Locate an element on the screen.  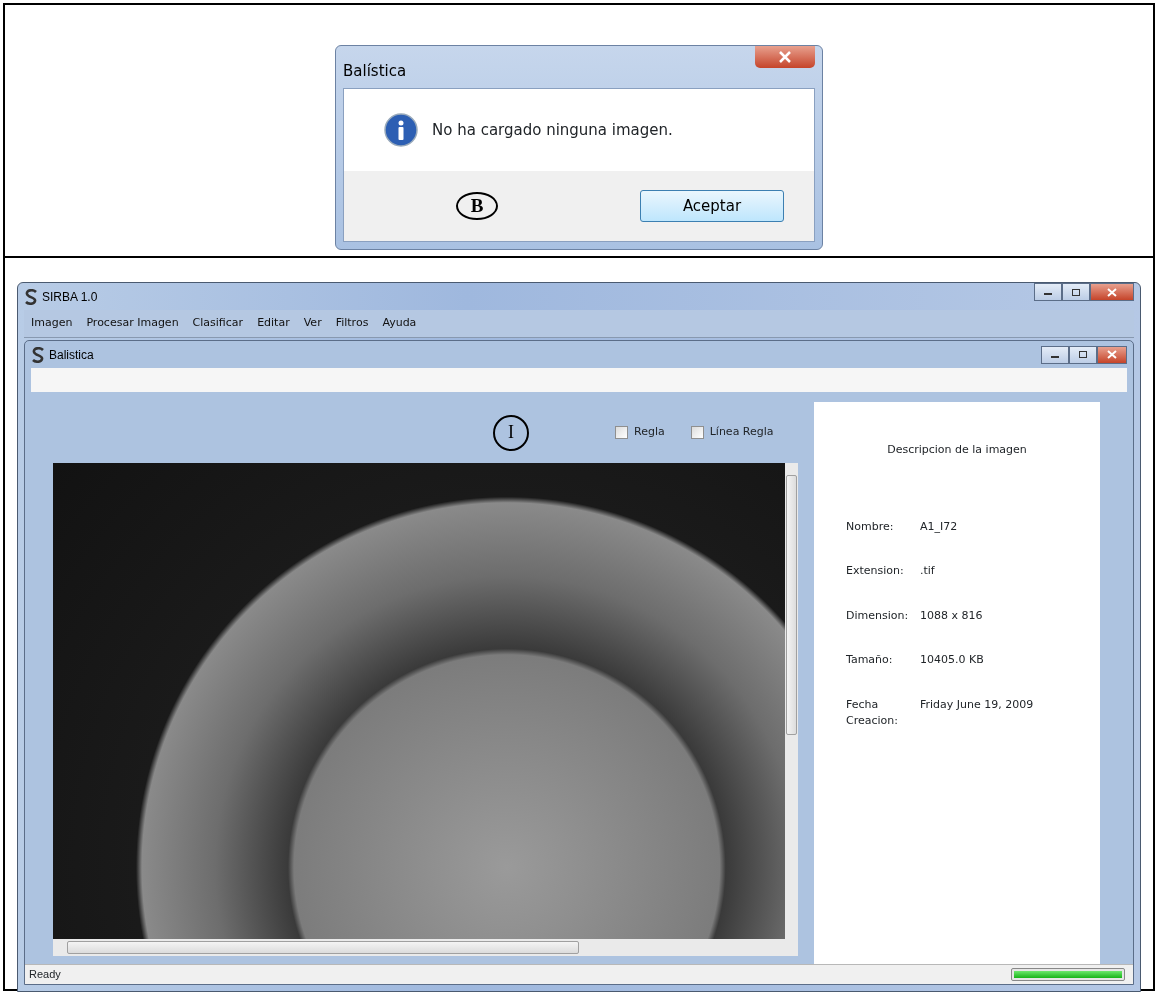
field-value: .tif is located at coordinates (927, 571).